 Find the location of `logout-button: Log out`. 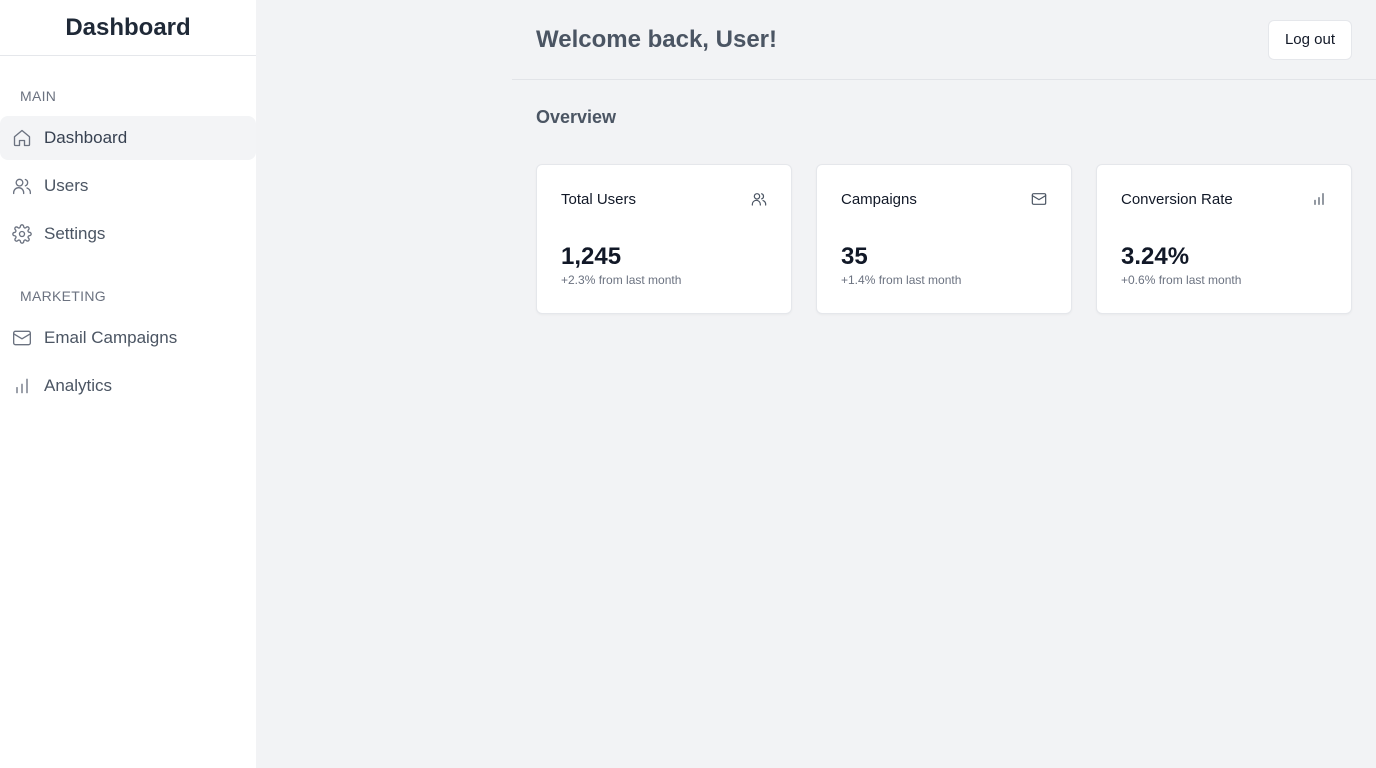

logout-button: Log out is located at coordinates (1309, 39).